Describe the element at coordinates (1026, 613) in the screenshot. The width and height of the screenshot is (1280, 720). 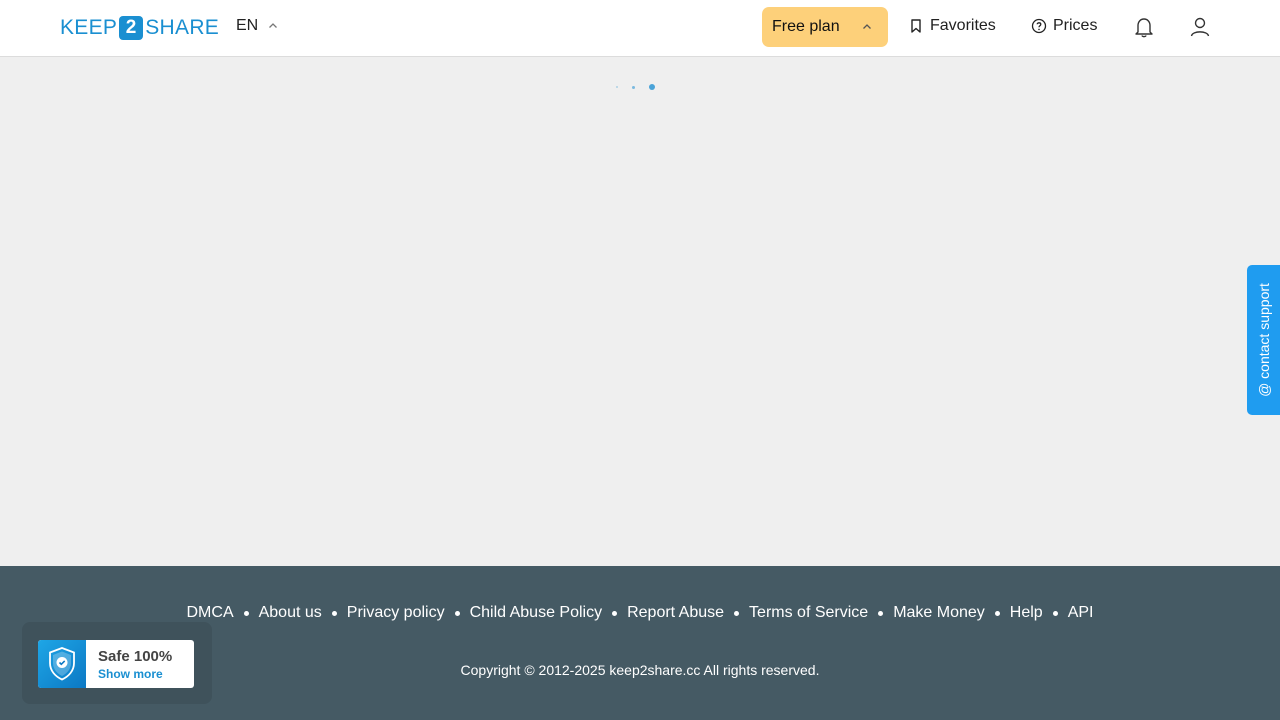
I see `footer-link-help: Help` at that location.